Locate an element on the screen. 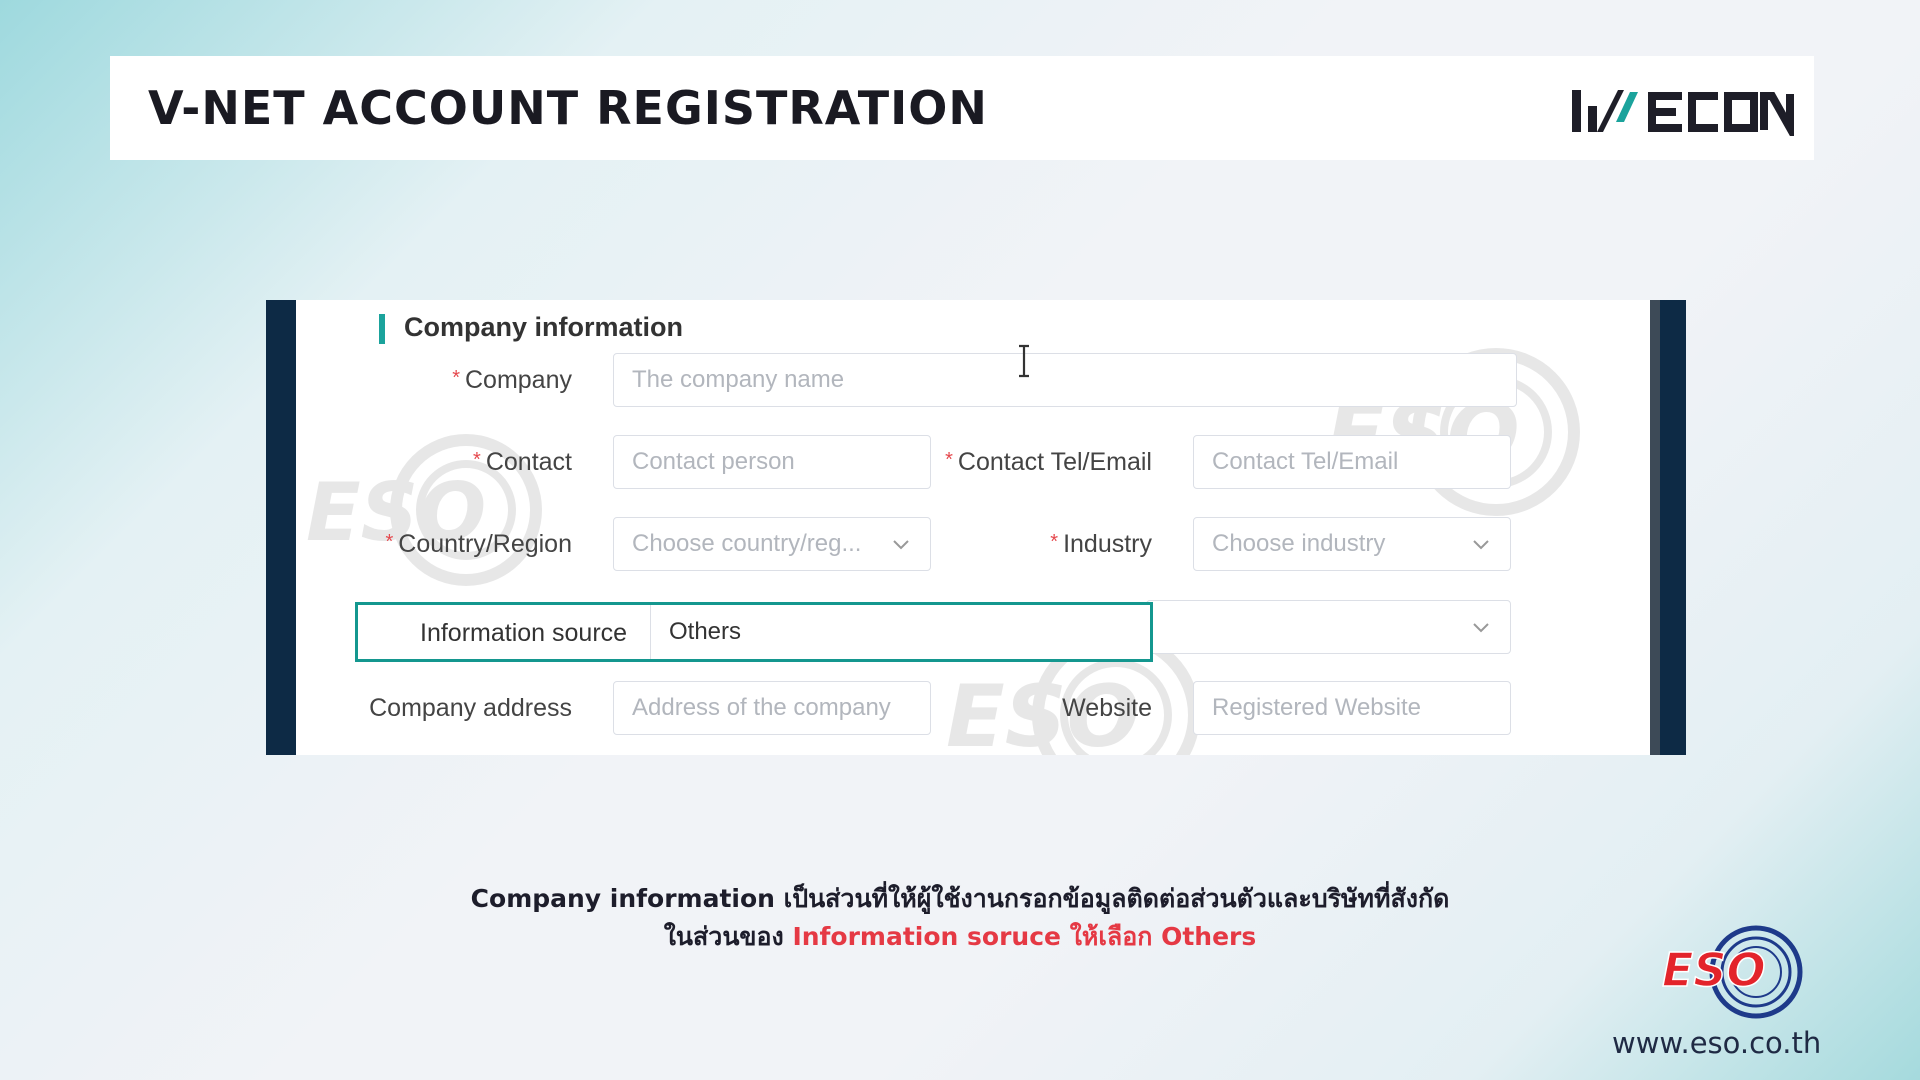  contact-tel-email-input: Contact Tel/Email is located at coordinates (1352, 462).